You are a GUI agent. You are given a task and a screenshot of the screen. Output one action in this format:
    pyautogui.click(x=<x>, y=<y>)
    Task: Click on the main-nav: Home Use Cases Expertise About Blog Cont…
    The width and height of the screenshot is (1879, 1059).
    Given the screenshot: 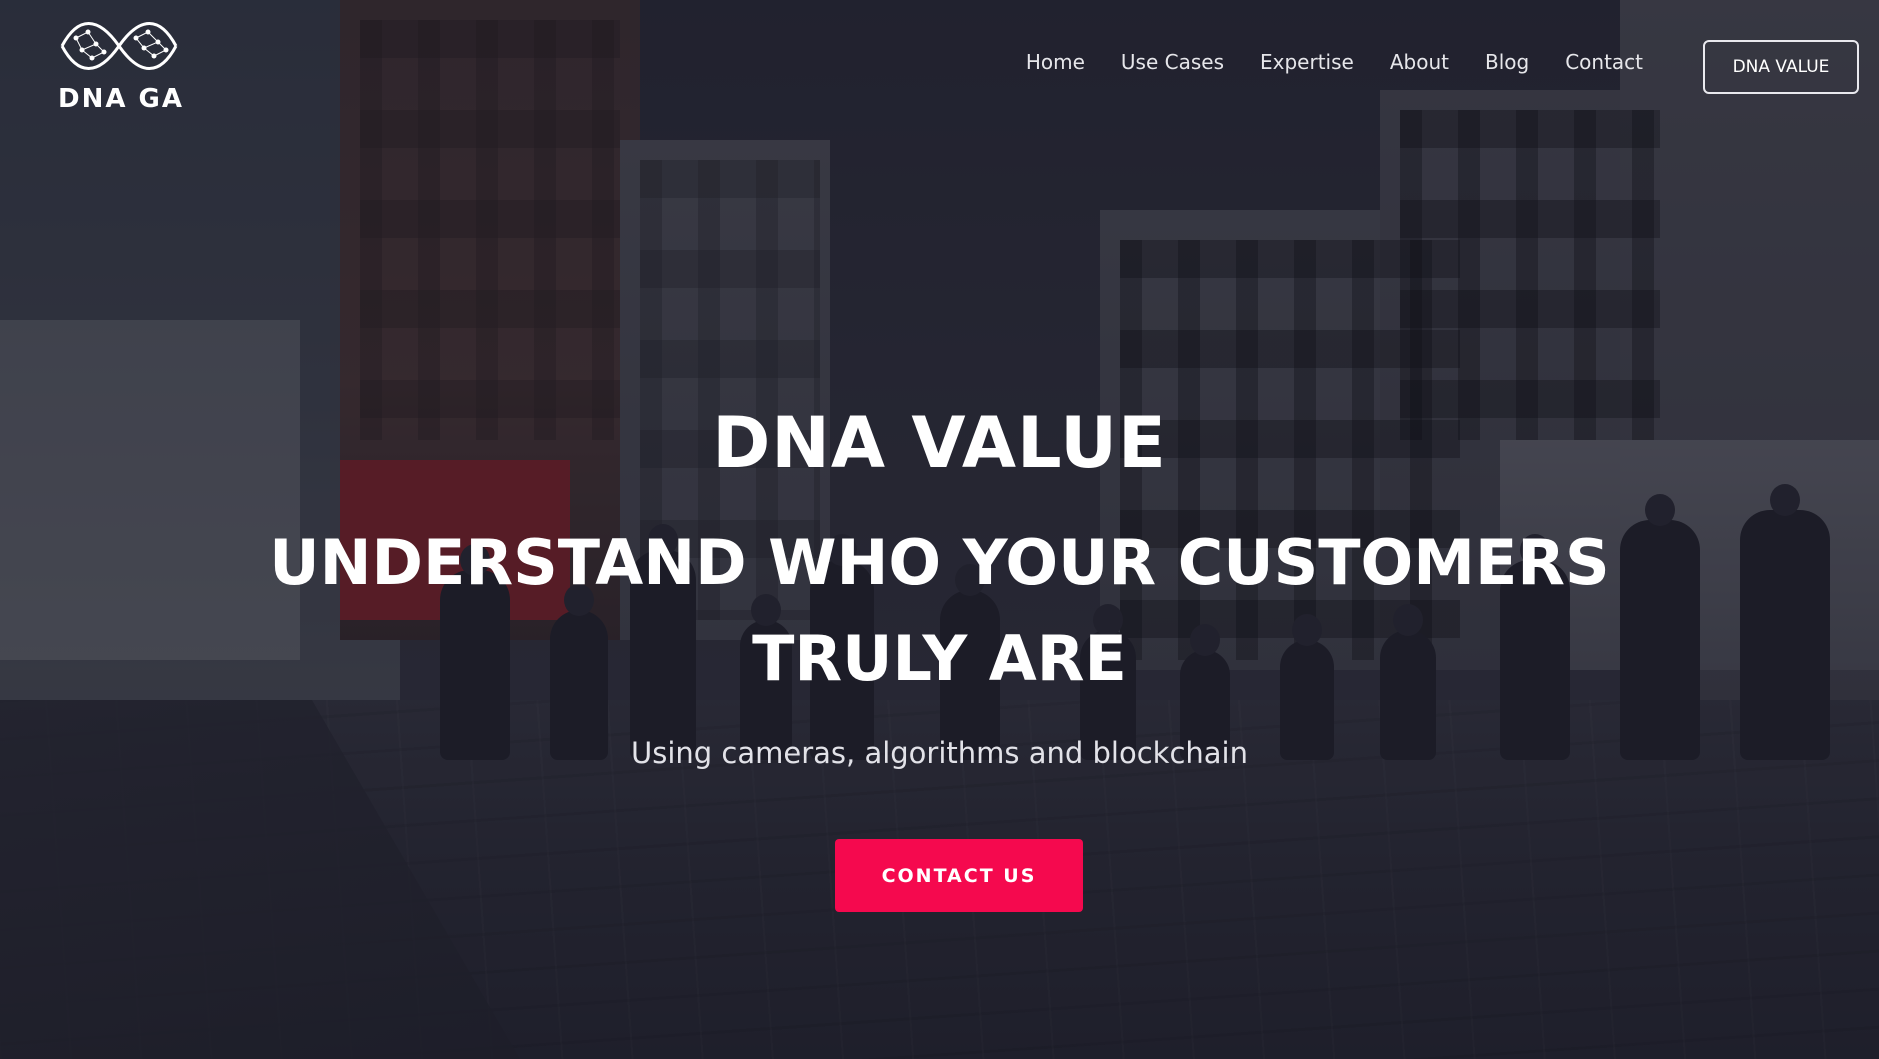 What is the action you would take?
    pyautogui.click(x=1334, y=62)
    